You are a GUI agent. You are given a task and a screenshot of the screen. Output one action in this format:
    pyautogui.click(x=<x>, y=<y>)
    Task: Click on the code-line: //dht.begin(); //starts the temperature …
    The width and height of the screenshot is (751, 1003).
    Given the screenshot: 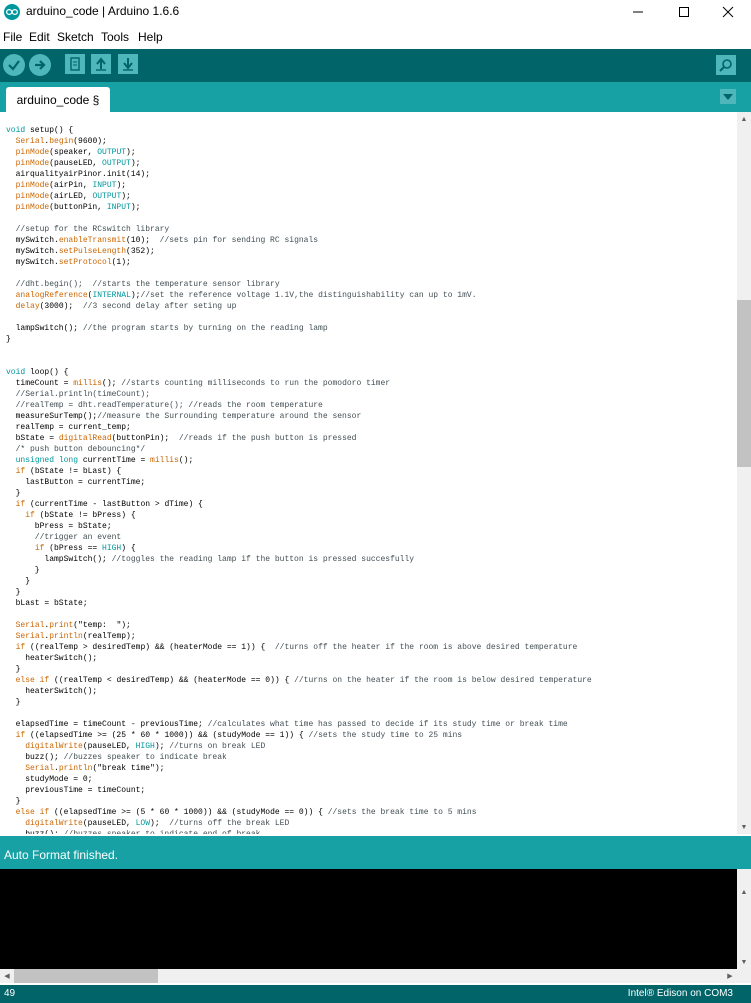 What is the action you would take?
    pyautogui.click(x=143, y=284)
    